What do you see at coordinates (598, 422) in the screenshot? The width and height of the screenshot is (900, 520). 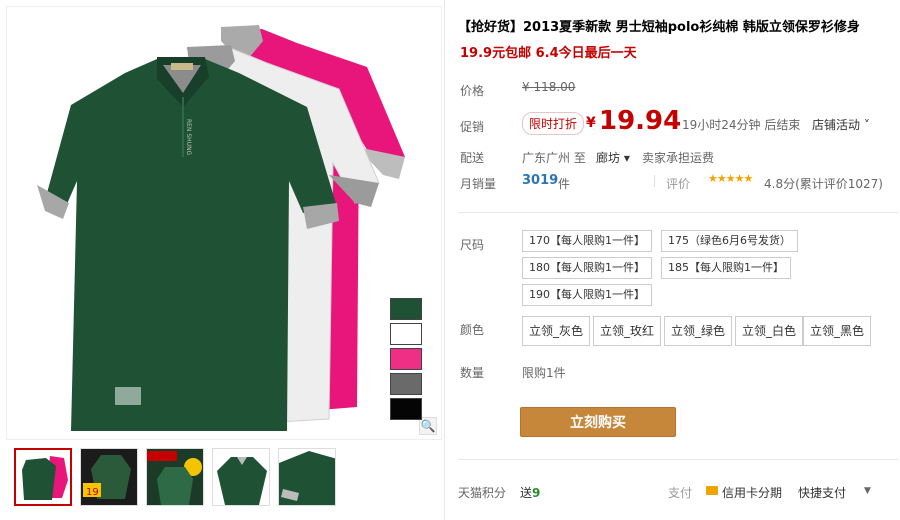 I see `buy-now-button: 立刻购买` at bounding box center [598, 422].